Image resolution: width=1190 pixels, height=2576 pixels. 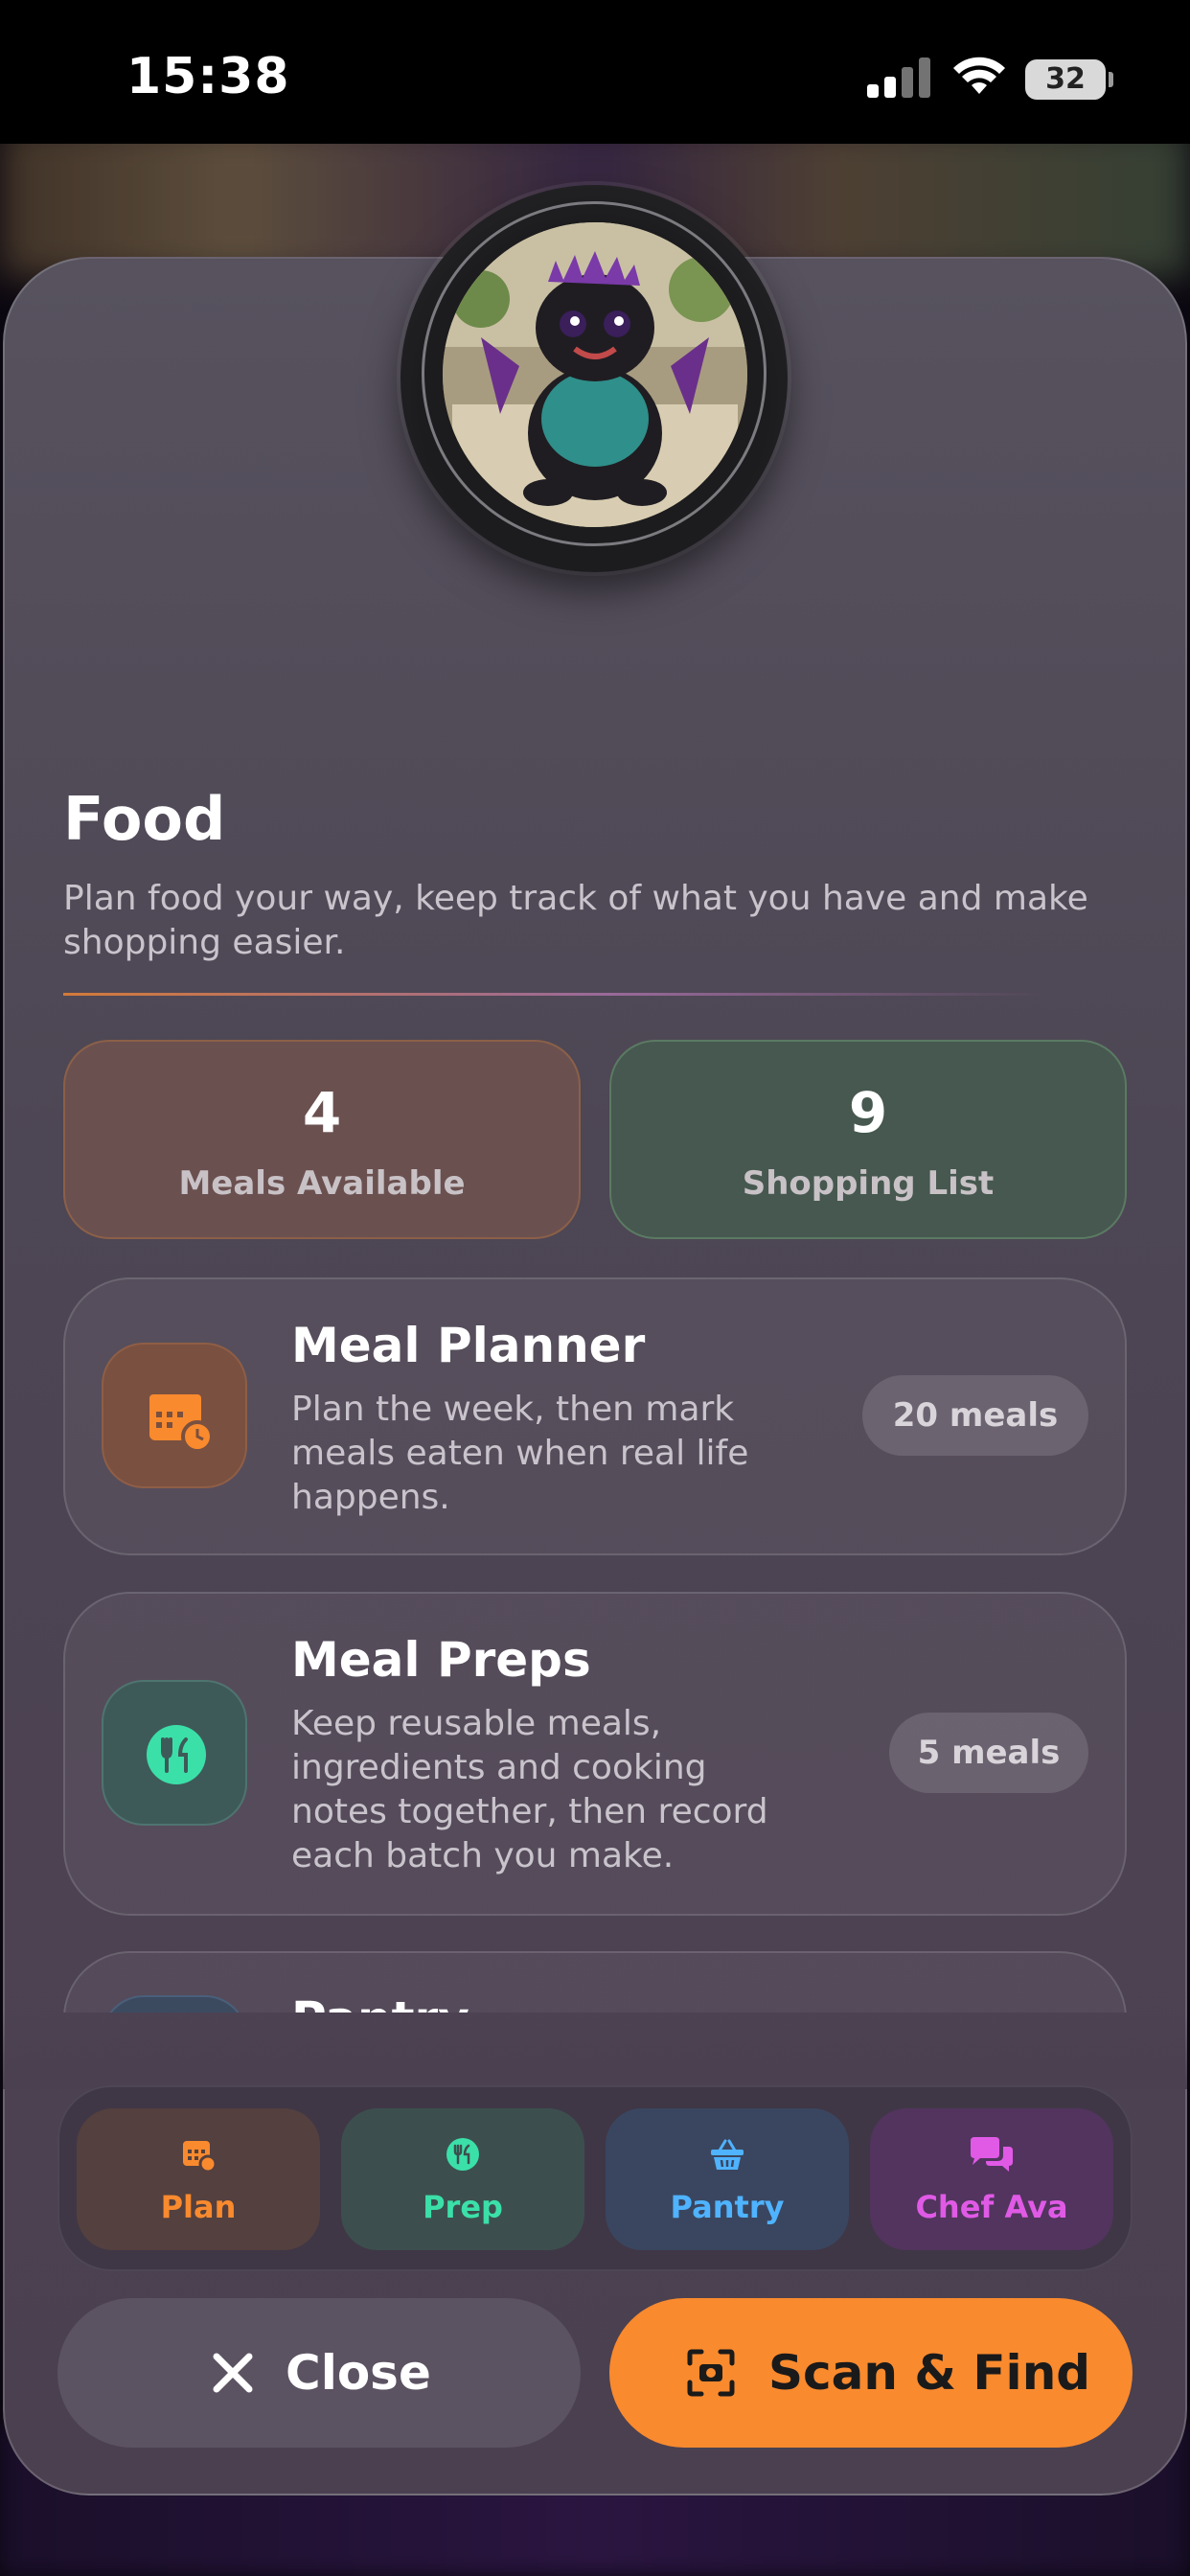 What do you see at coordinates (868, 1112) in the screenshot?
I see `stat-value: 9` at bounding box center [868, 1112].